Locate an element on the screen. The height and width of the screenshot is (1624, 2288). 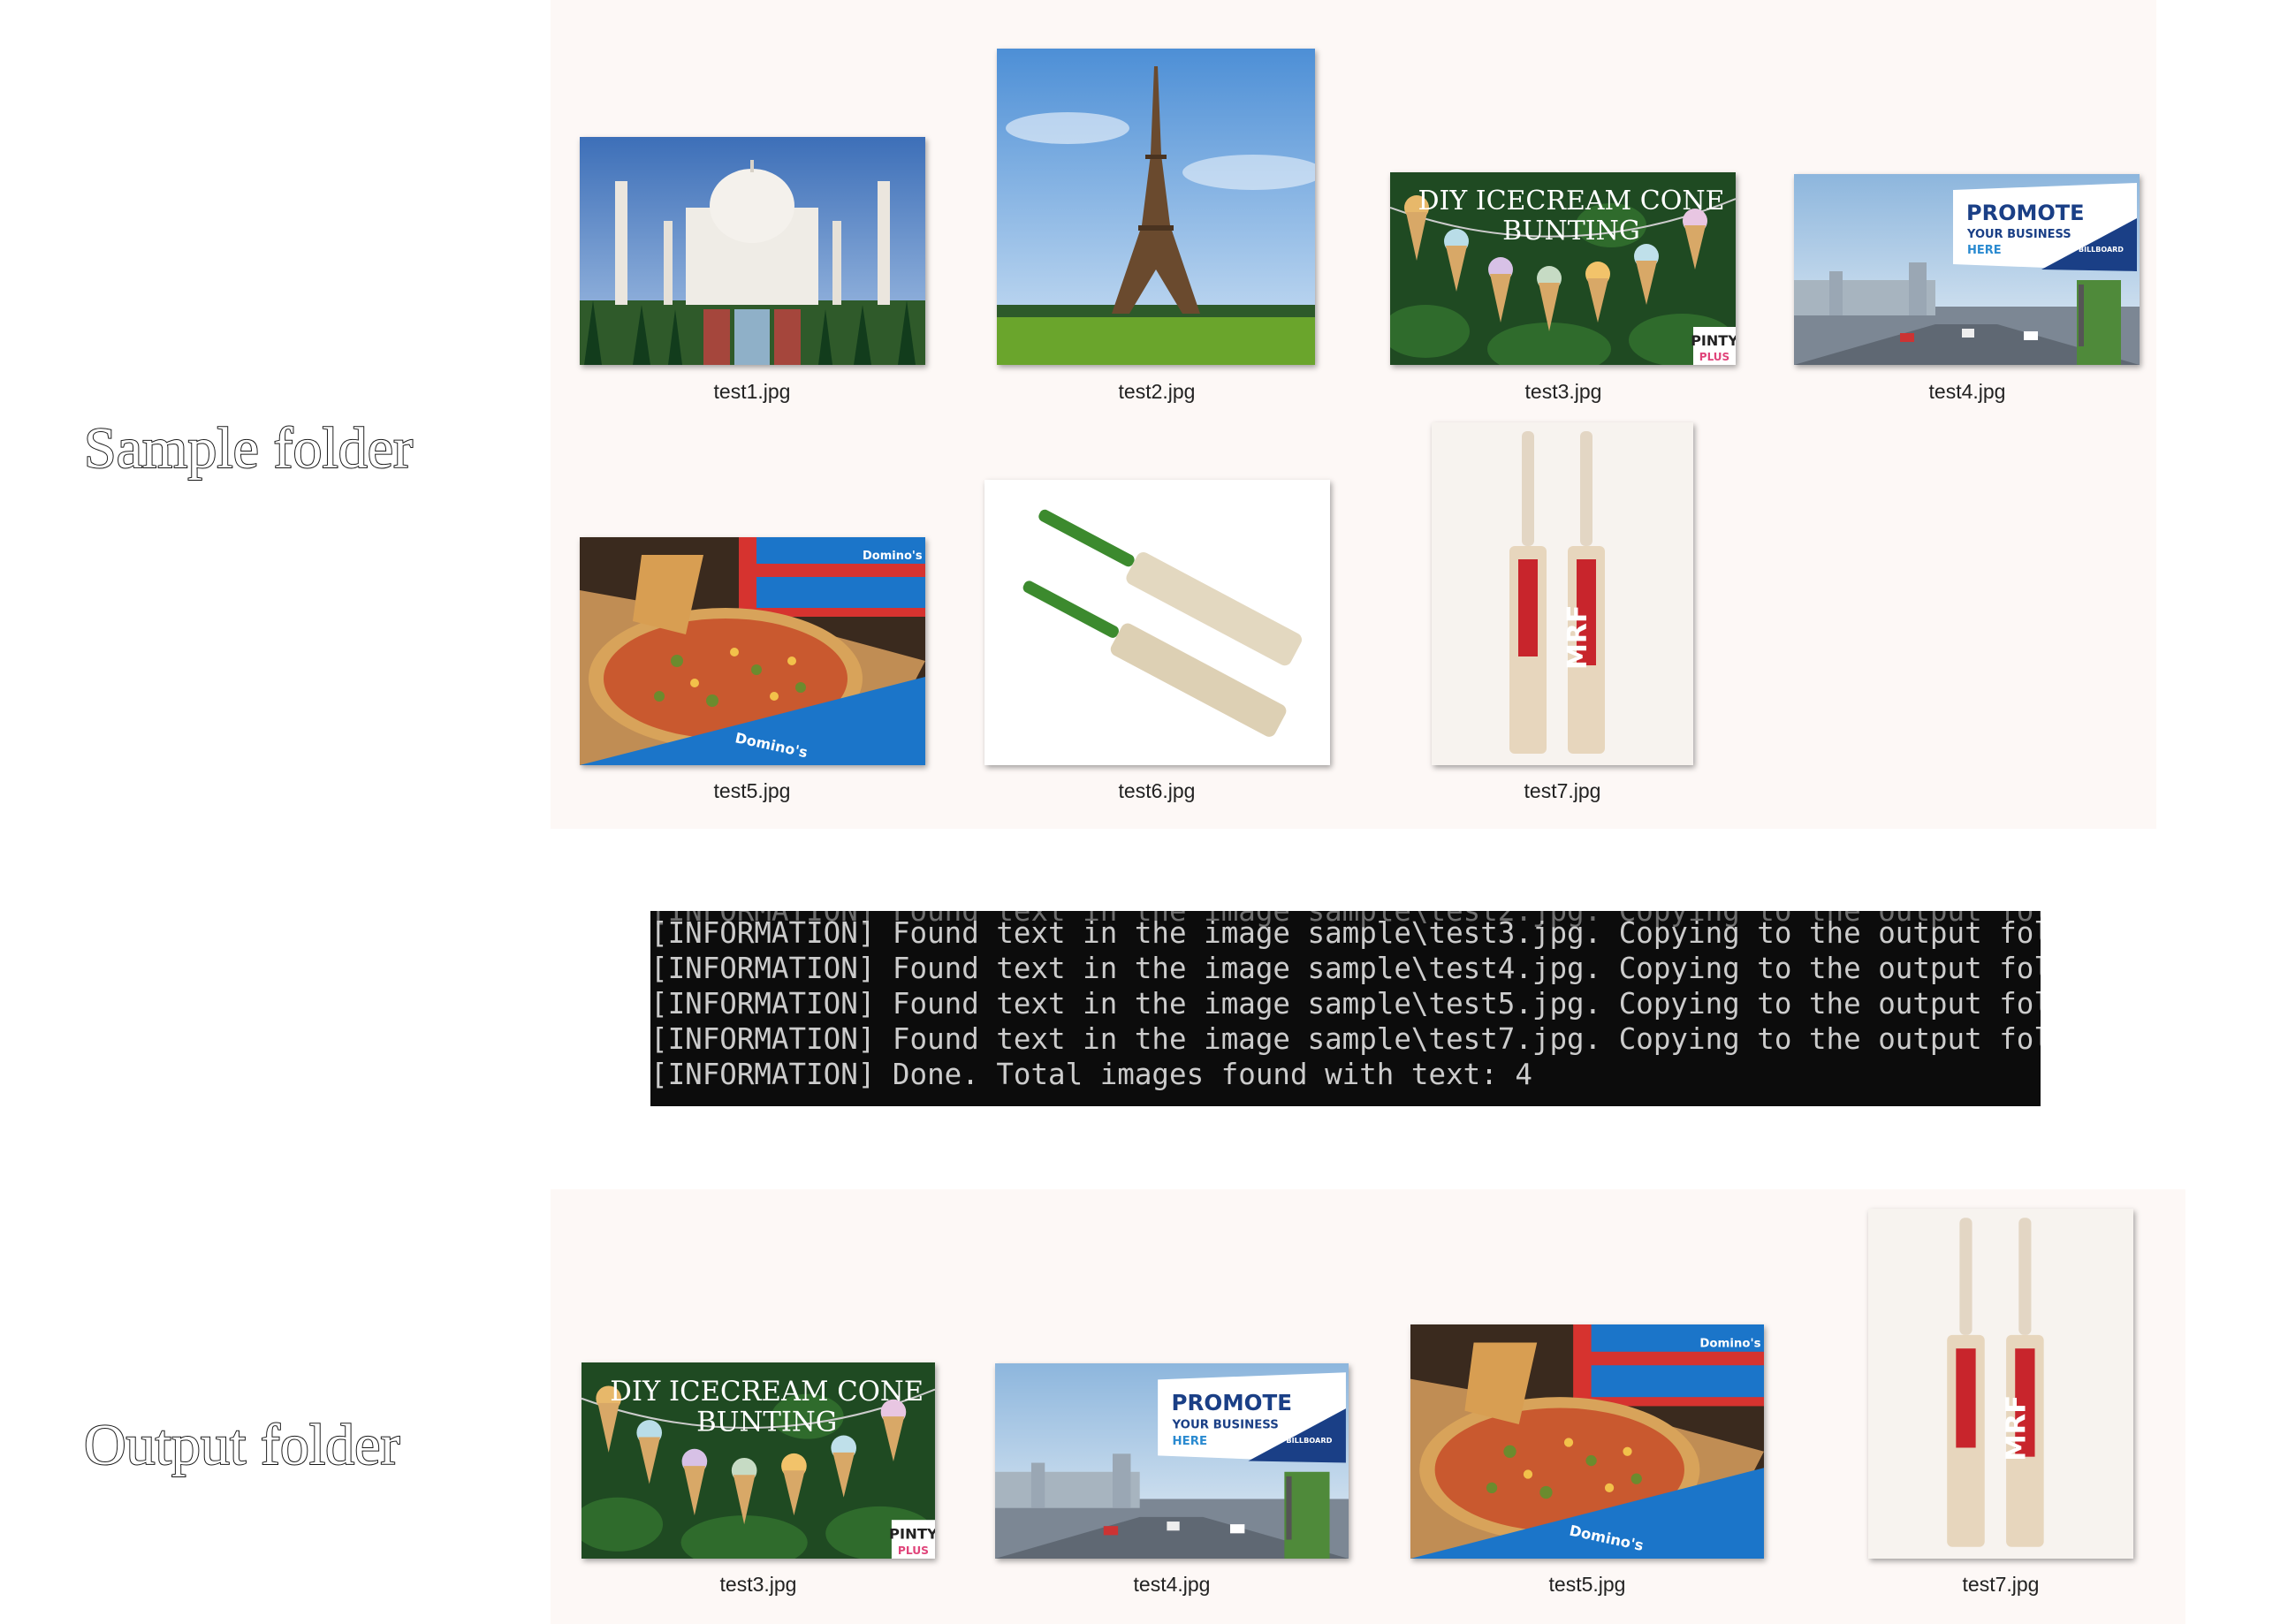
file-name-test7: test7.jpg is located at coordinates (1562, 790).